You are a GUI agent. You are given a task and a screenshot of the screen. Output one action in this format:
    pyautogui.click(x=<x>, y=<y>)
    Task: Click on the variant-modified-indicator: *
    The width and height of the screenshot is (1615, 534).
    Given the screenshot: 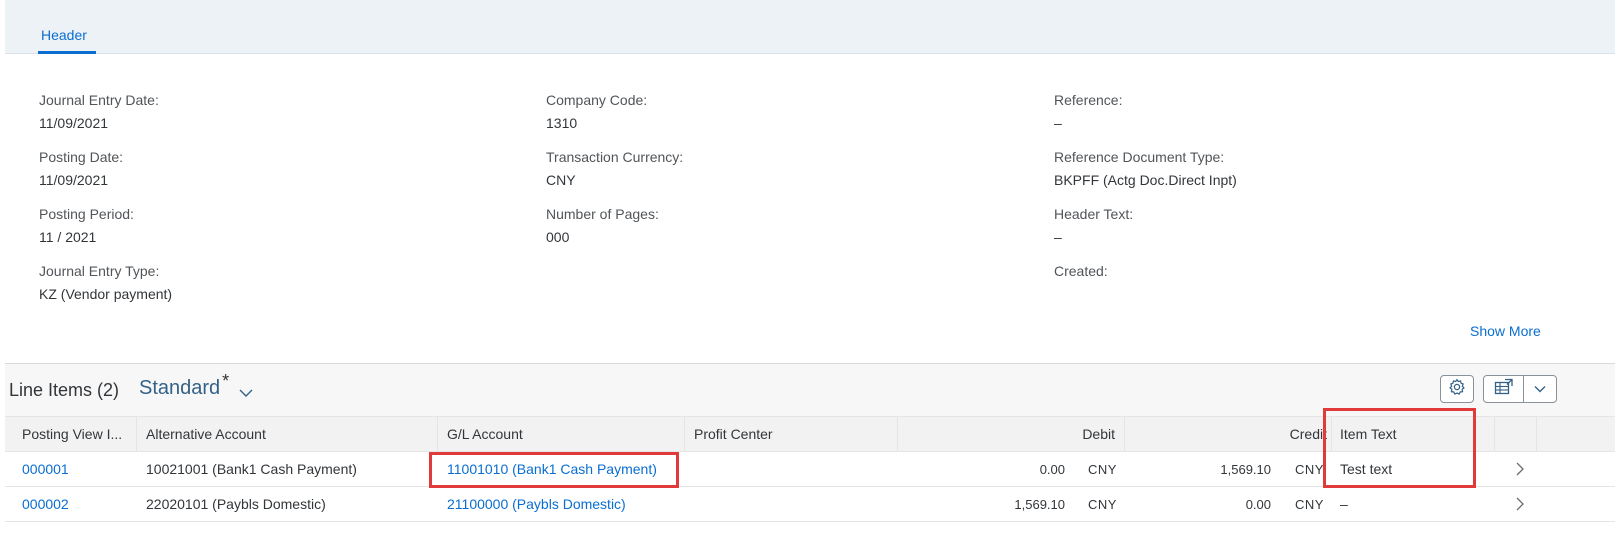 What is the action you would take?
    pyautogui.click(x=226, y=381)
    